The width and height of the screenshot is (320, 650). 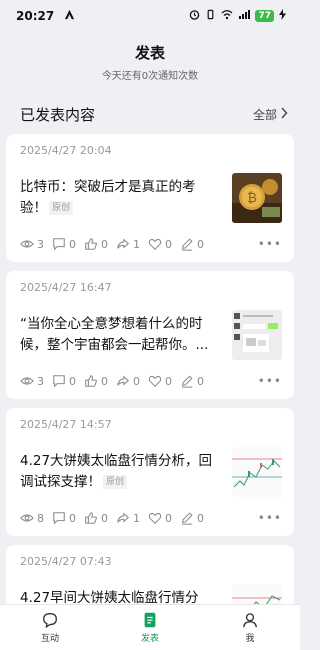 What do you see at coordinates (69, 16) in the screenshot?
I see `app-notification-icon` at bounding box center [69, 16].